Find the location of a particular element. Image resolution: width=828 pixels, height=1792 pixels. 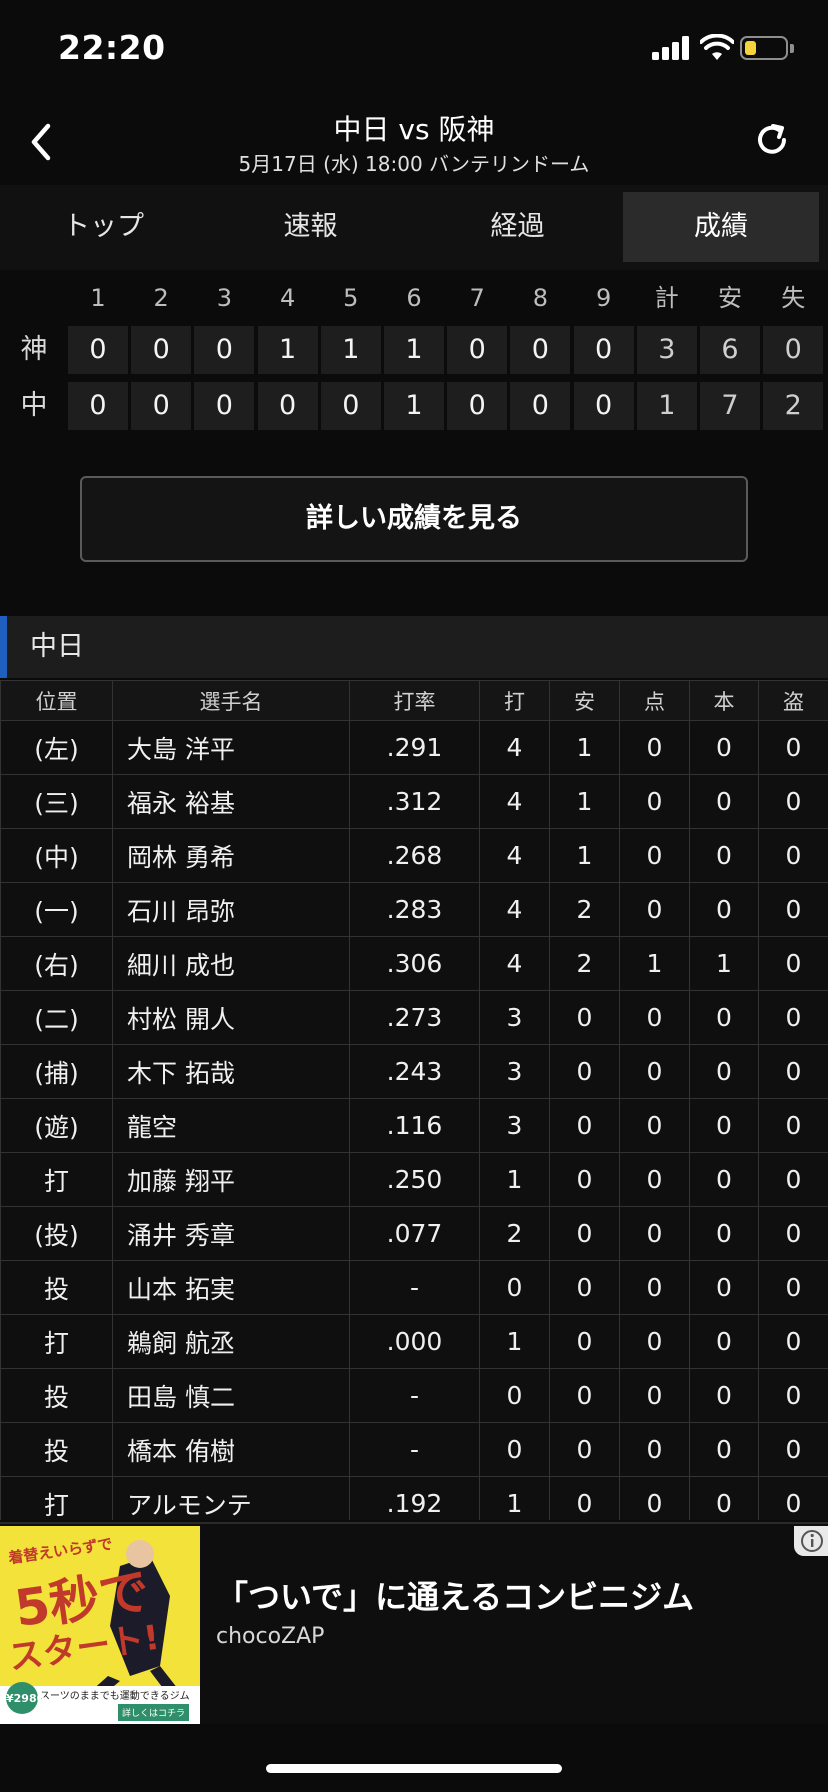

avg-cell: .116 is located at coordinates (414, 1125).